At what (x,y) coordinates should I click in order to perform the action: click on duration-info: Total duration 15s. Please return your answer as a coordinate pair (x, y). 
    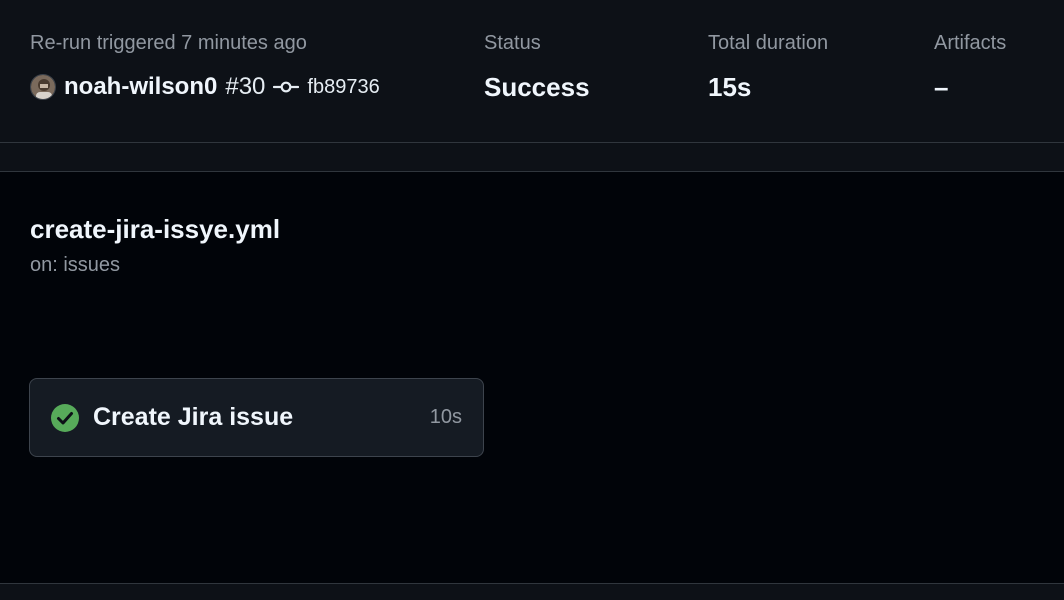
    Looking at the image, I should click on (768, 66).